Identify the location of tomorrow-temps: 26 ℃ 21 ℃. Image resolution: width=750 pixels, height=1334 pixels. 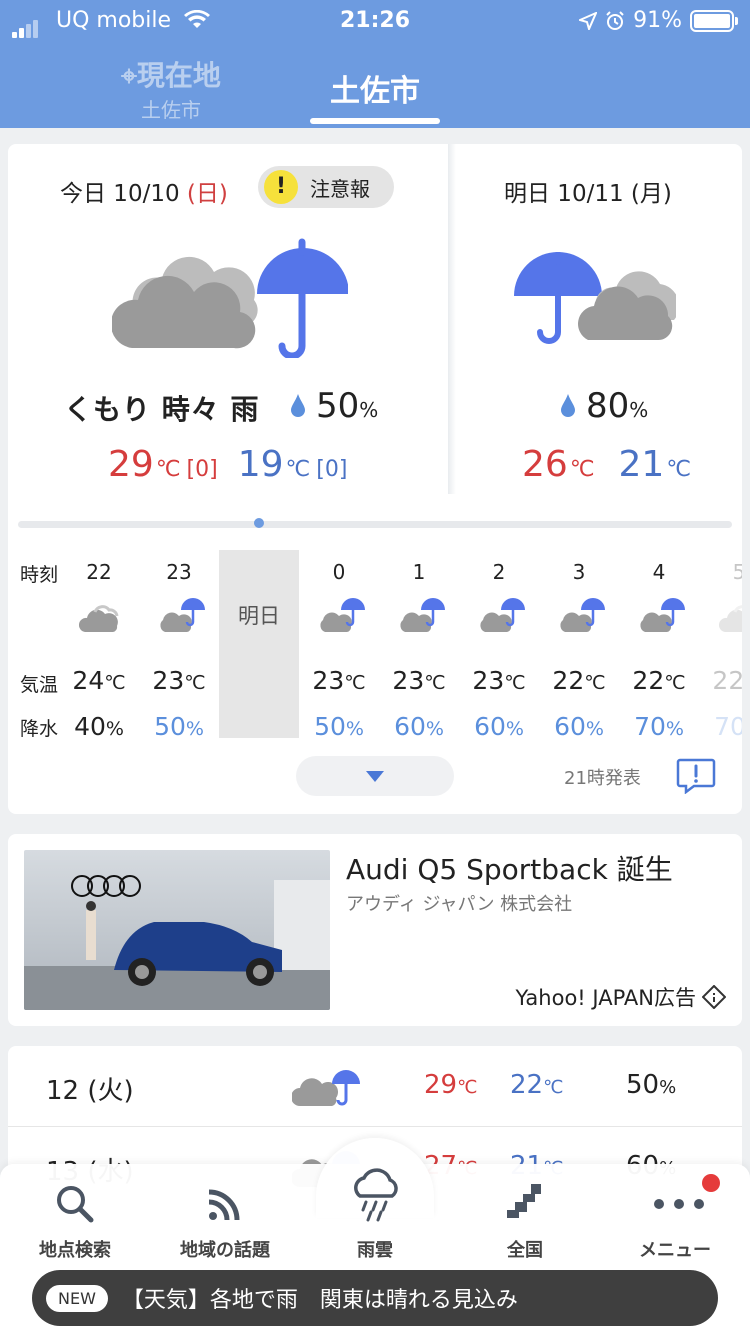
(607, 464).